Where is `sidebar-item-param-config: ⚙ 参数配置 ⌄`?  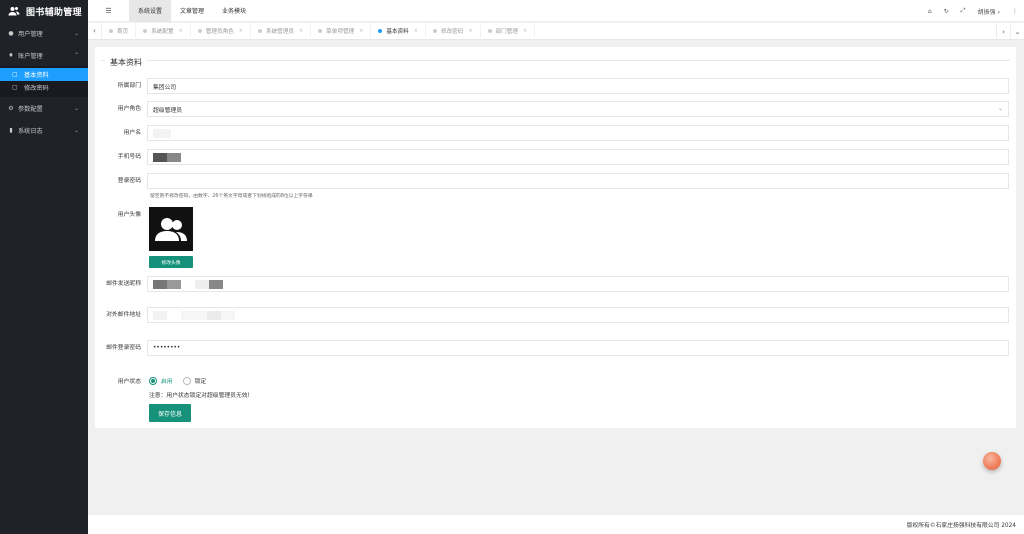
sidebar-item-param-config: ⚙ 参数配置 ⌄ is located at coordinates (44, 108).